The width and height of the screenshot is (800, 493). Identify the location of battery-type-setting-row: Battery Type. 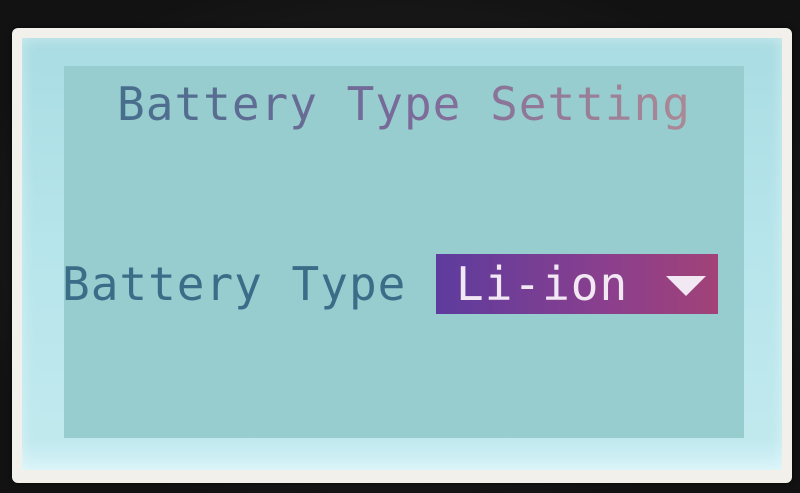
(234, 284).